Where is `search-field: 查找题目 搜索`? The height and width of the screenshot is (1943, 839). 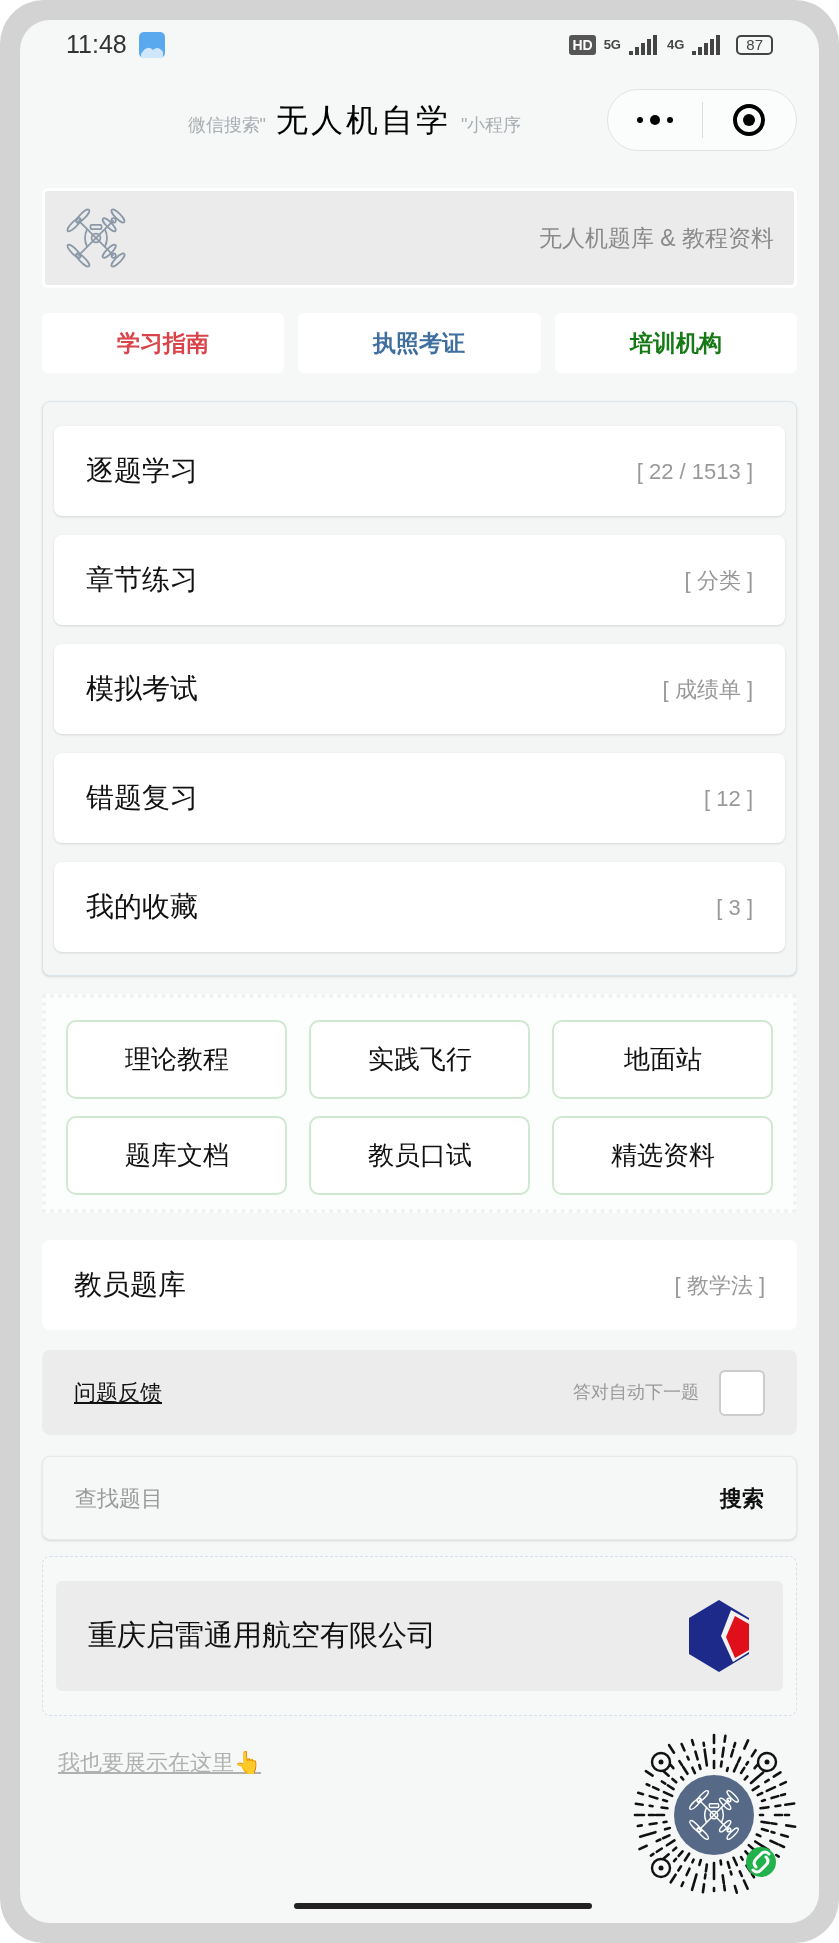 search-field: 查找题目 搜索 is located at coordinates (419, 1498).